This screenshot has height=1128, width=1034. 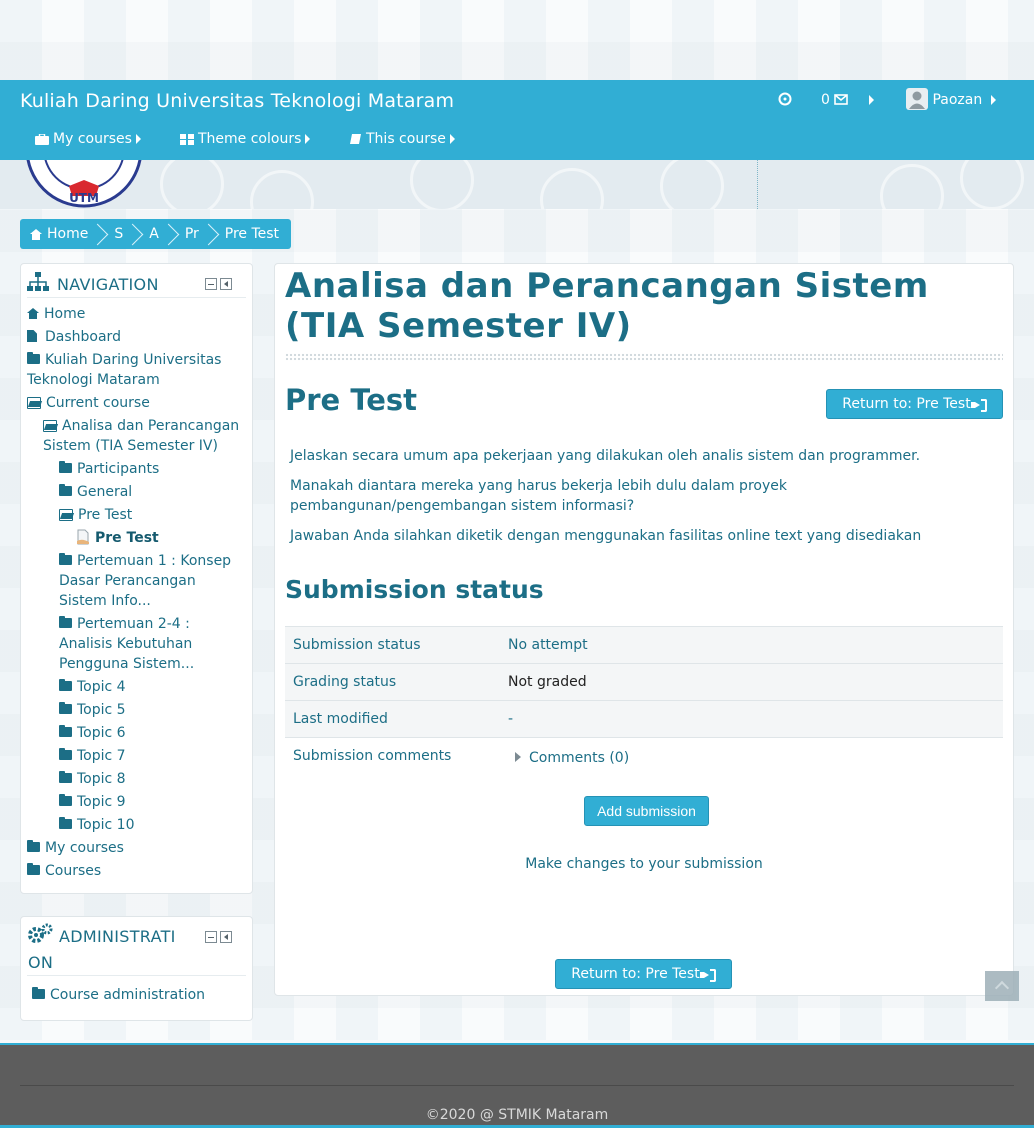 What do you see at coordinates (957, 100) in the screenshot?
I see `user-name: Paozan` at bounding box center [957, 100].